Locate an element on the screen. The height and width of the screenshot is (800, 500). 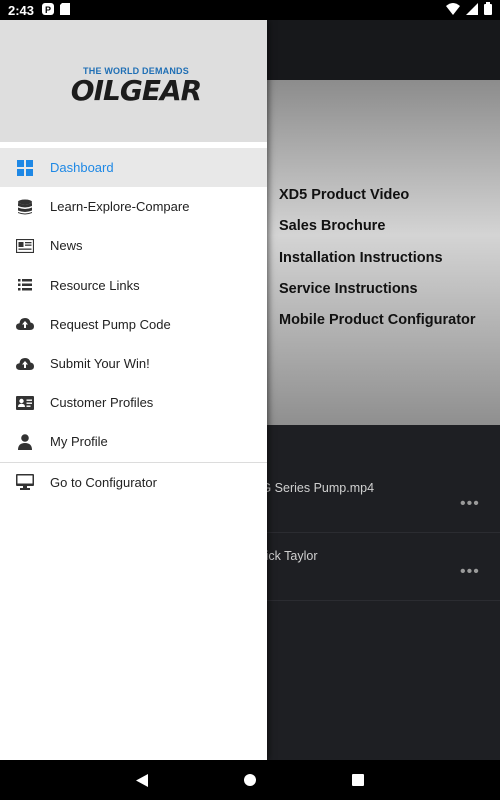
sd-card-icon is located at coordinates (65, 10).